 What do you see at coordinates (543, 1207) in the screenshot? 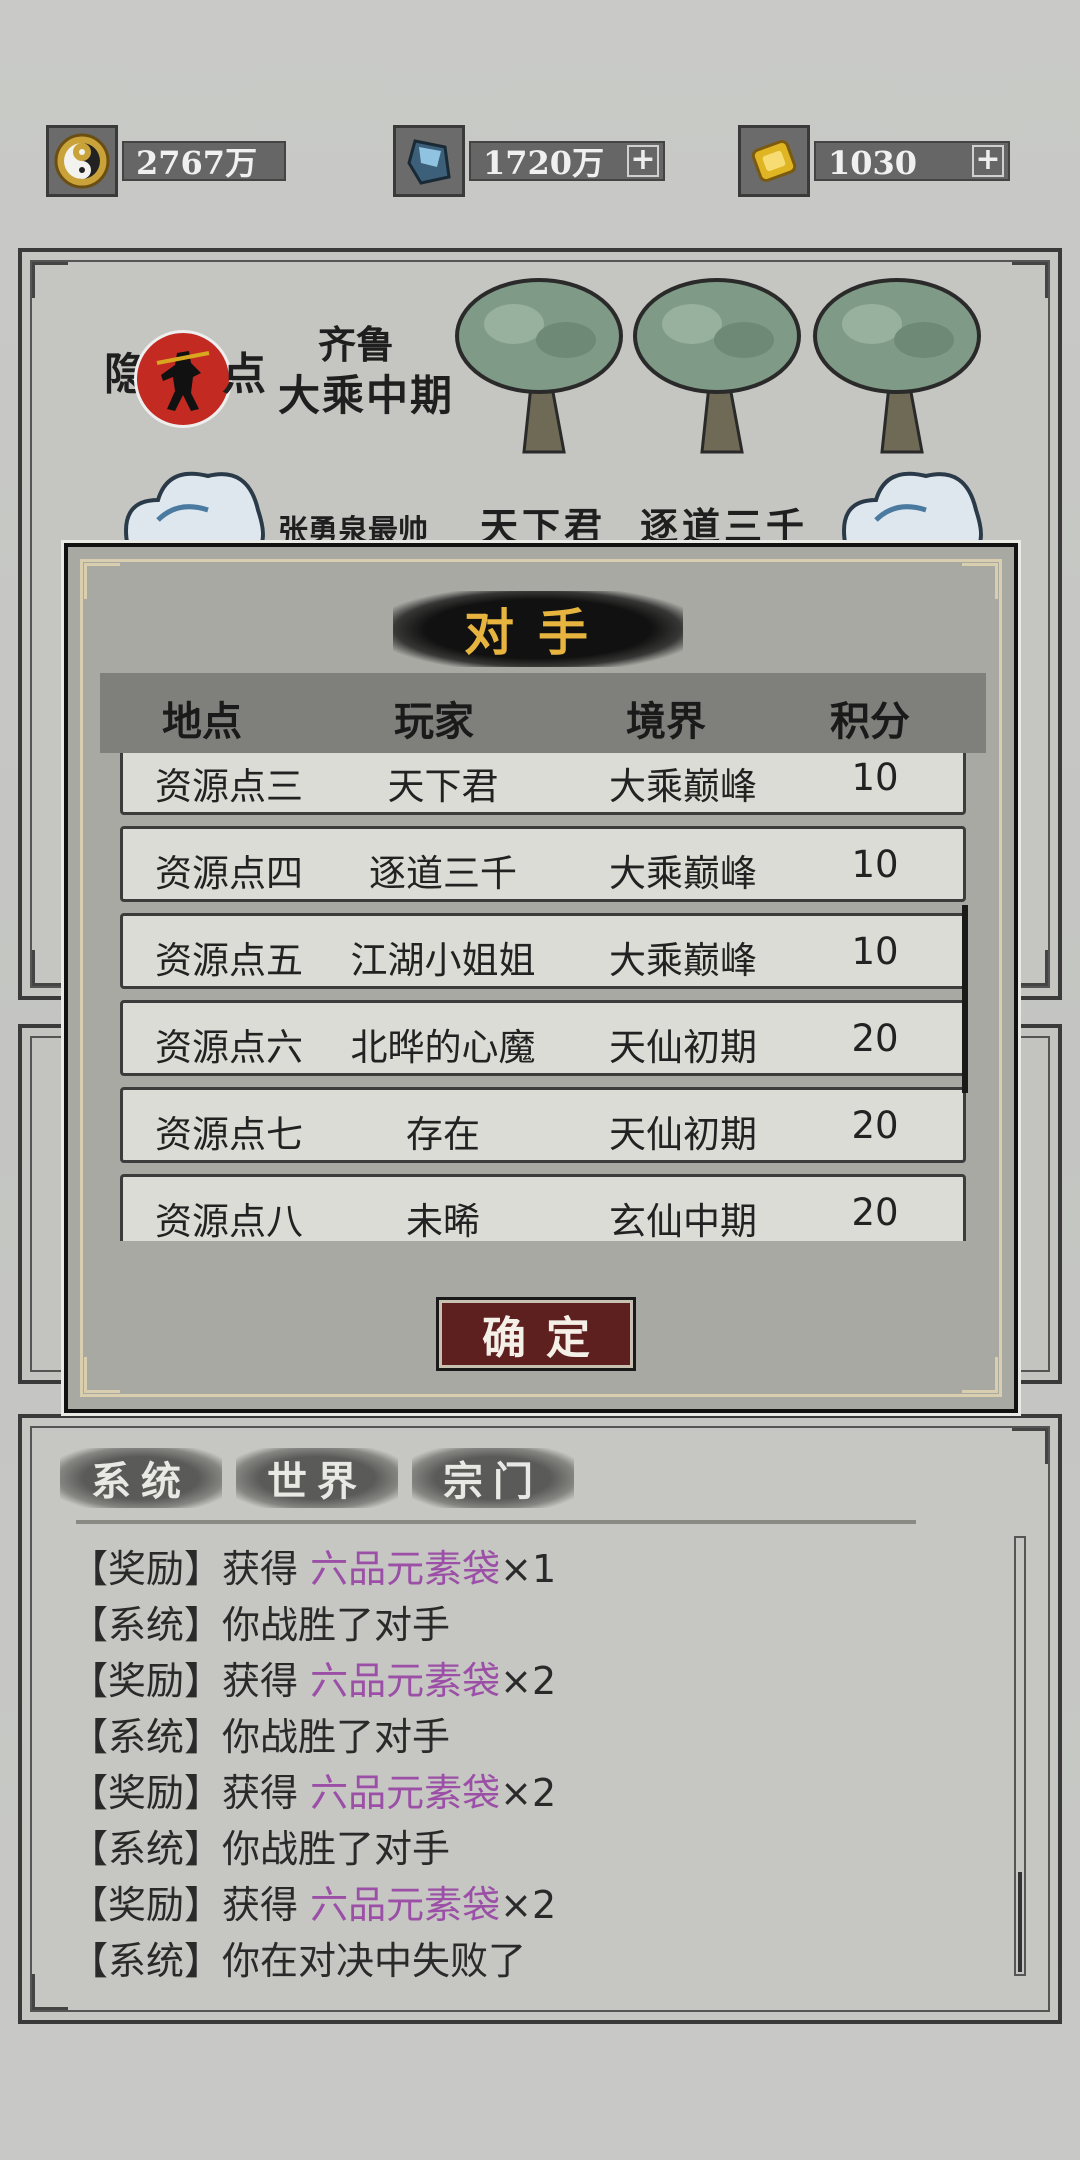
I see `table-row: 资源点八 未晞 玄仙中期 20` at bounding box center [543, 1207].